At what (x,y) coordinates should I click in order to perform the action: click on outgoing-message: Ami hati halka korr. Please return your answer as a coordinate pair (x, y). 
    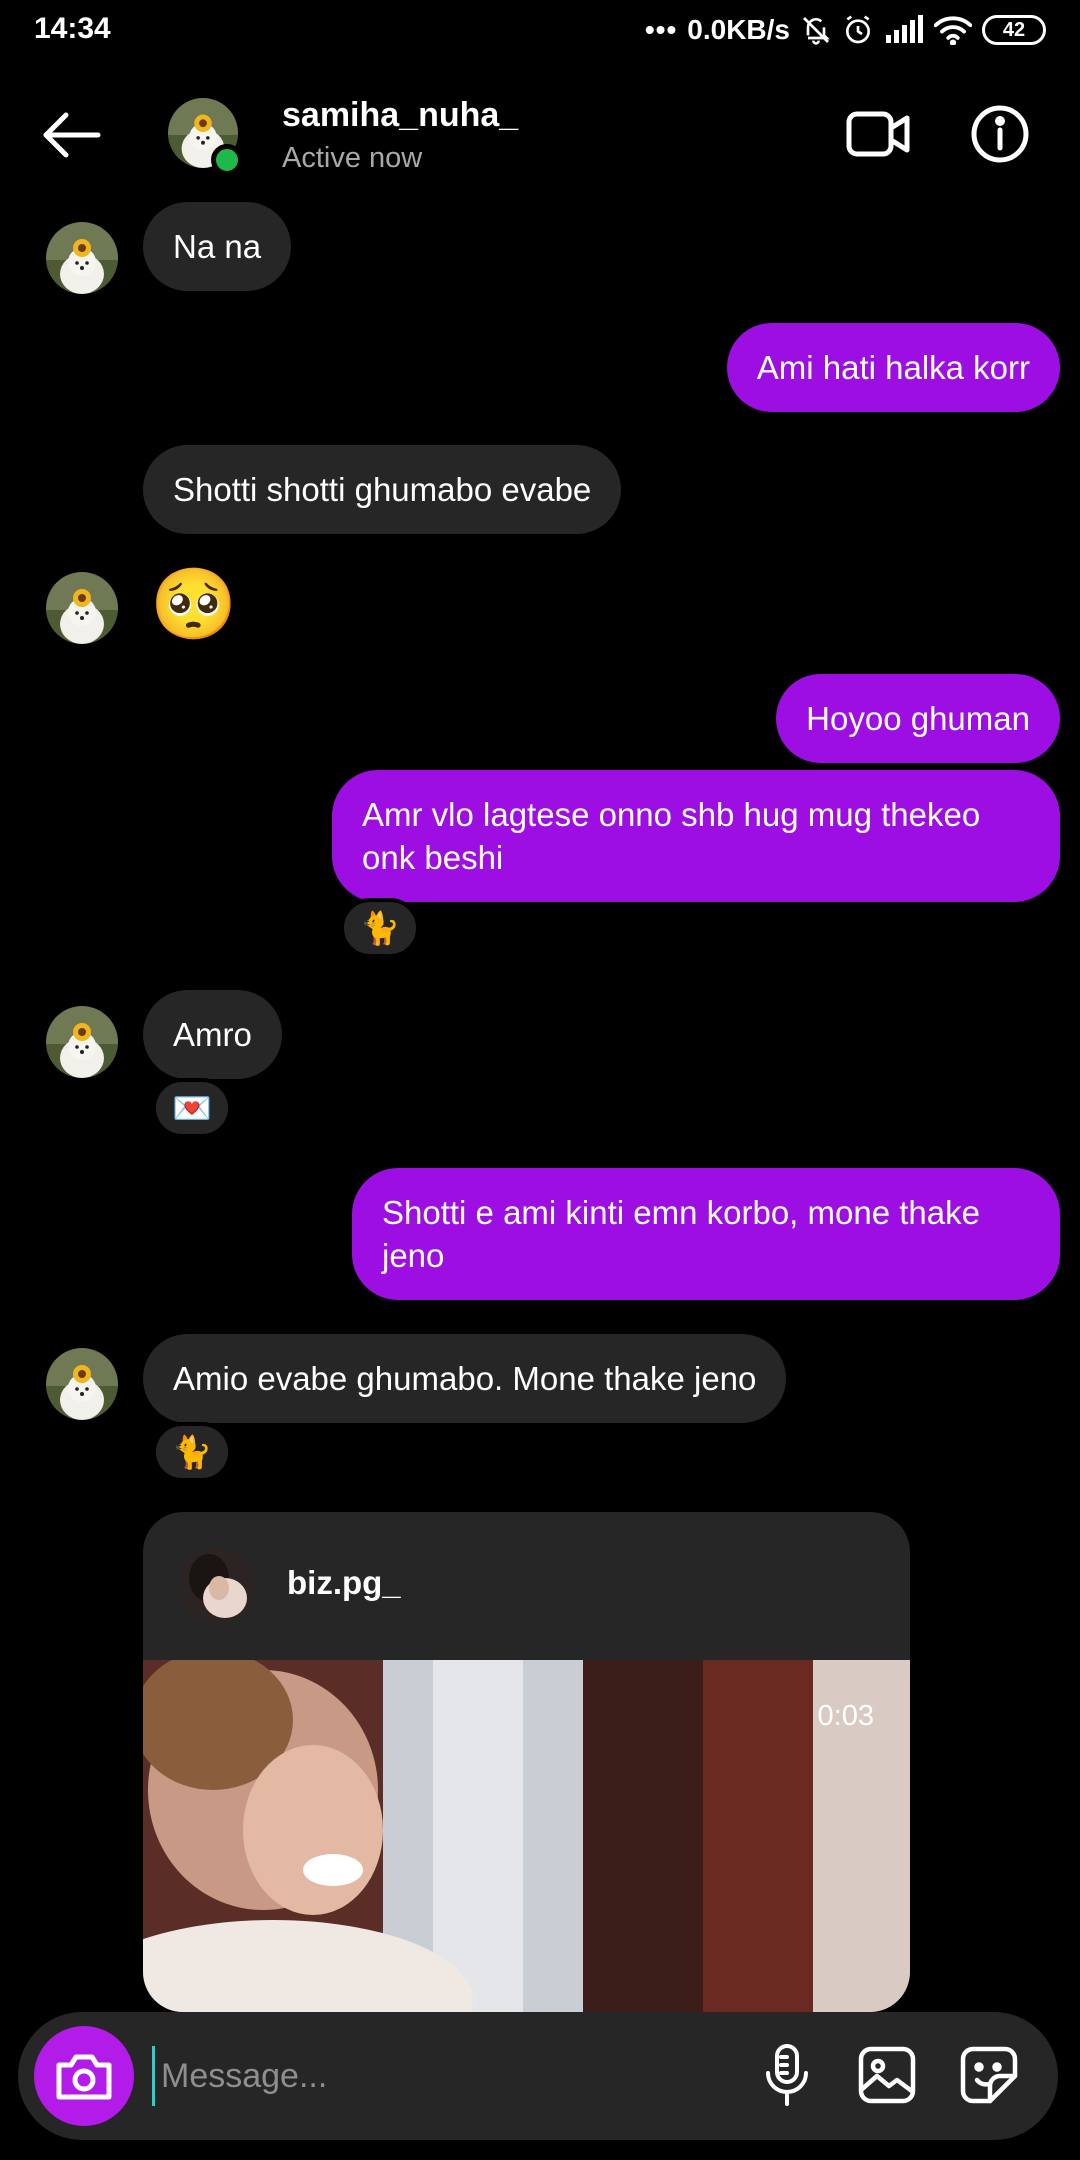
    Looking at the image, I should click on (893, 367).